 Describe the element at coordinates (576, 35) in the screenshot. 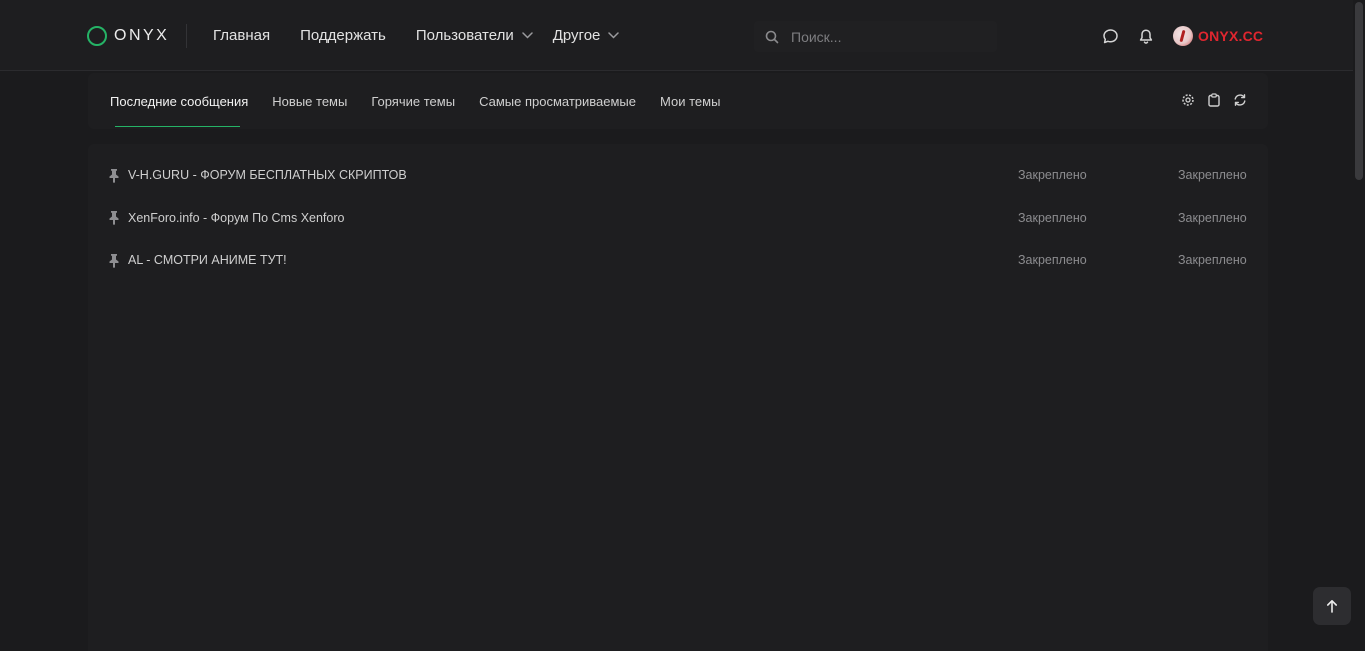

I see `nav-item-label: Другое` at that location.